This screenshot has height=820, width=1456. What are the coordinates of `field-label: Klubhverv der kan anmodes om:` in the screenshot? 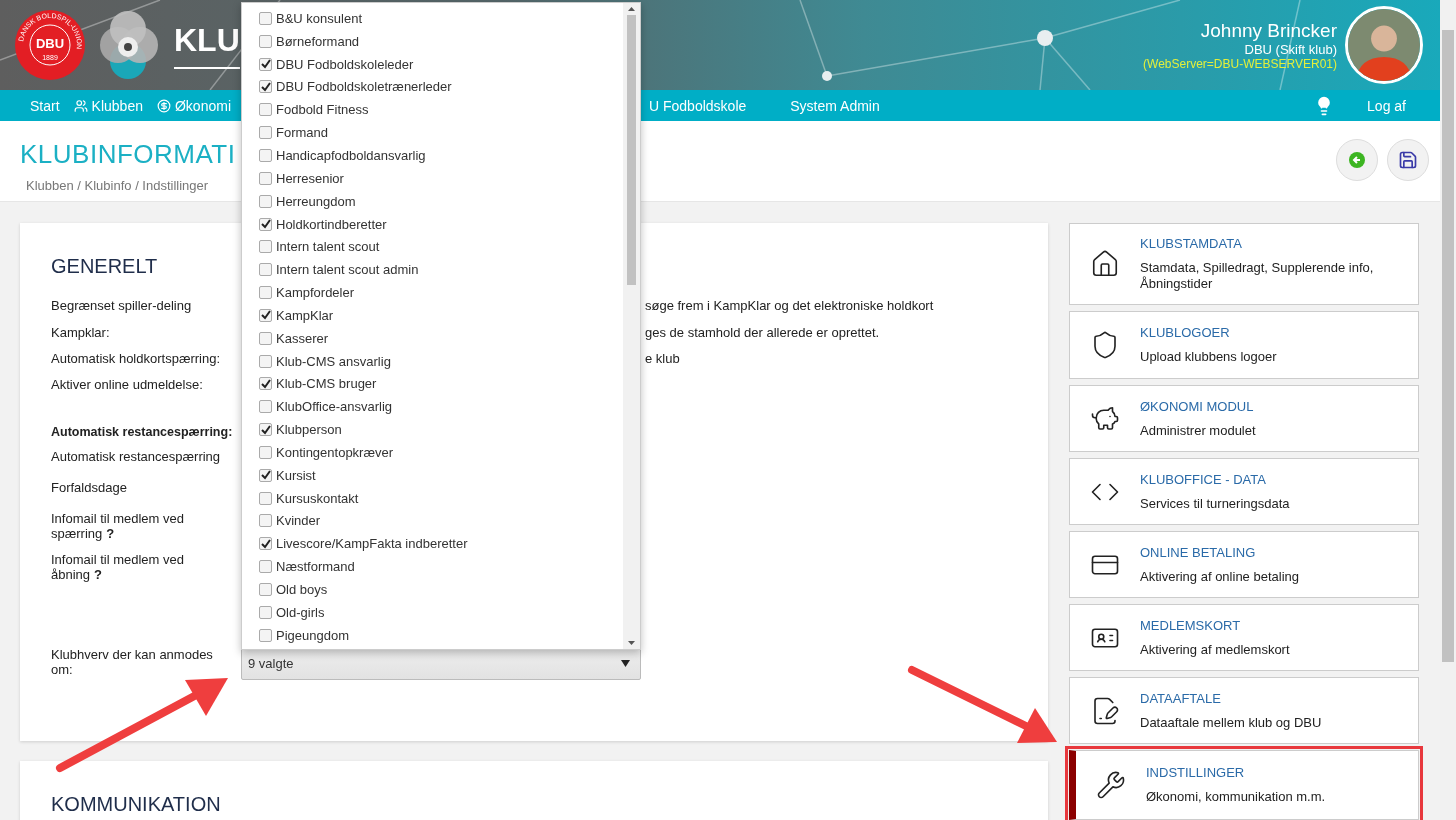 It's located at (132, 662).